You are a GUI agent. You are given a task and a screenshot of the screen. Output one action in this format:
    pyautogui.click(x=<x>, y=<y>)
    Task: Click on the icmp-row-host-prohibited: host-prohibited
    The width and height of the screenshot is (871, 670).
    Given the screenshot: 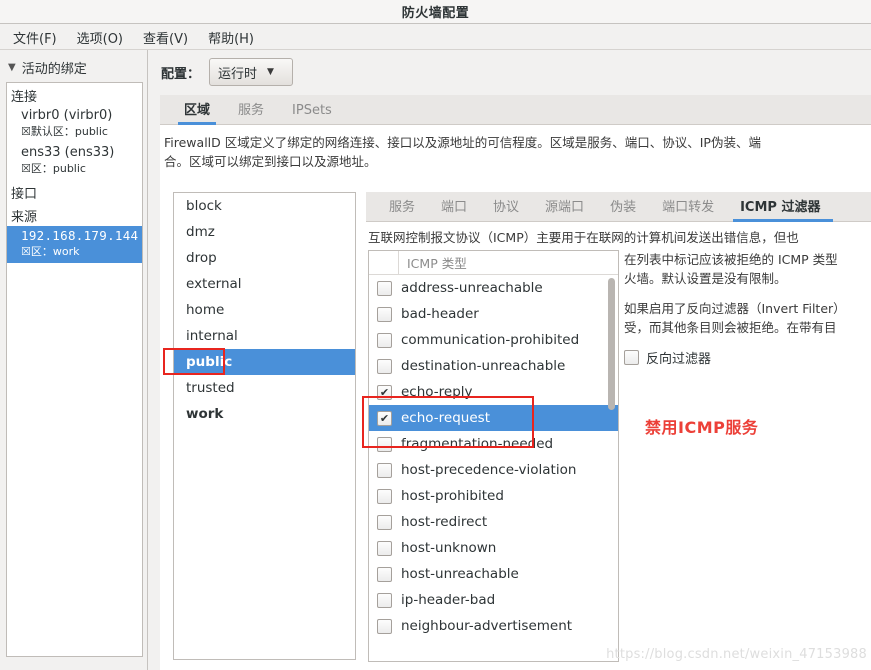 What is the action you would take?
    pyautogui.click(x=493, y=496)
    